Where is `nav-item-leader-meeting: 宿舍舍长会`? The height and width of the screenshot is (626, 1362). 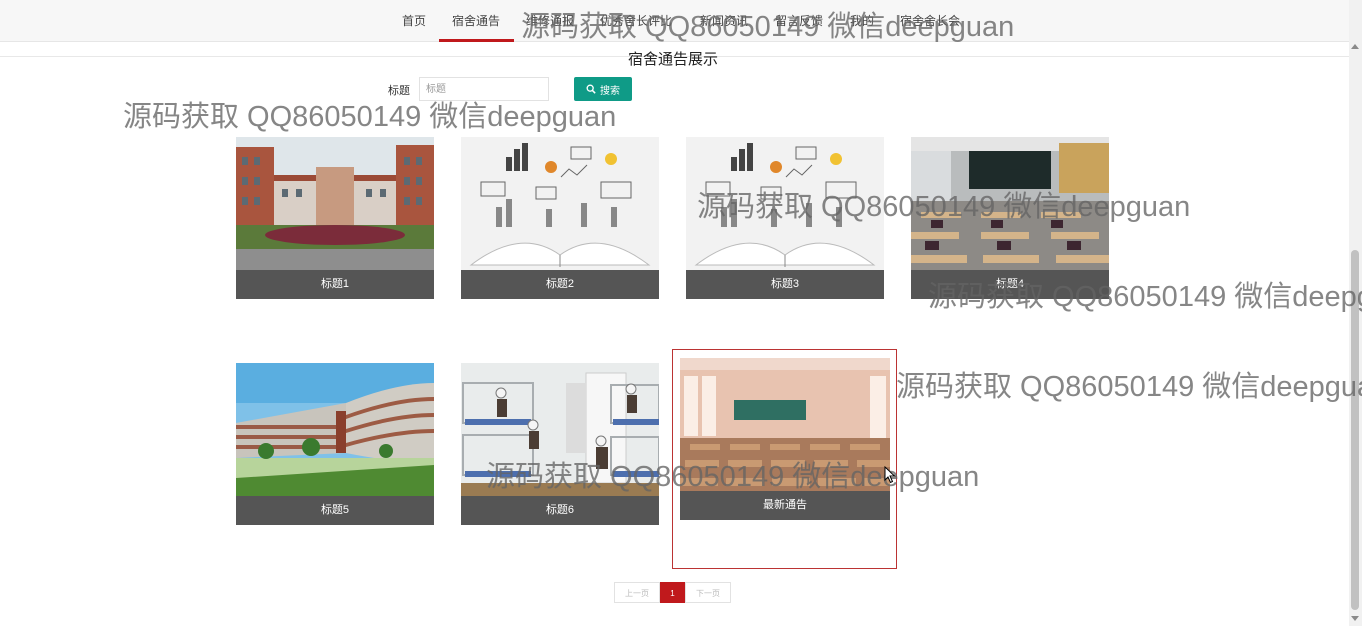 nav-item-leader-meeting: 宿舍舍长会 is located at coordinates (930, 20).